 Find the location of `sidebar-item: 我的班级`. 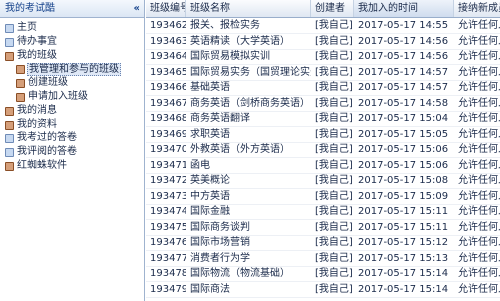

sidebar-item: 我的班级 is located at coordinates (72, 56).